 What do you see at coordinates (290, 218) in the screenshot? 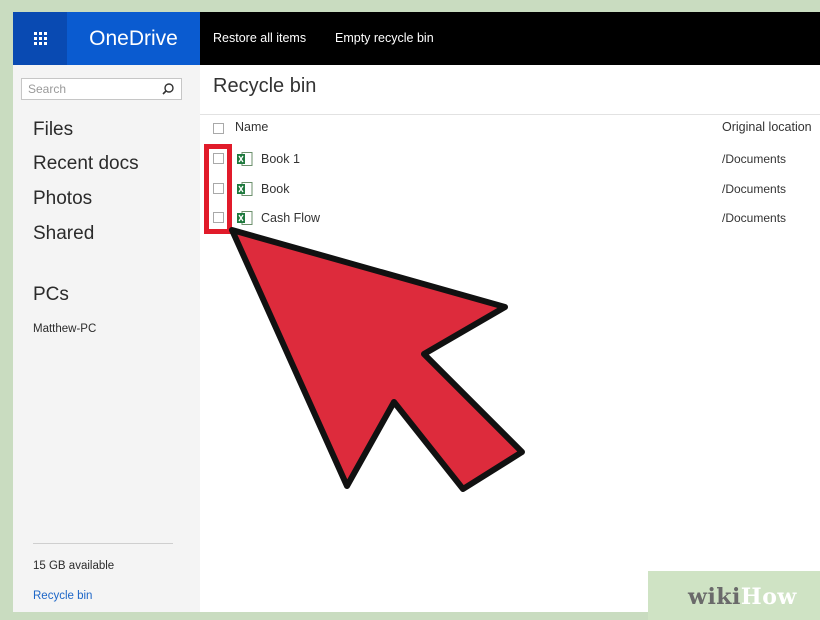
I see `file-name: Cash Flow` at bounding box center [290, 218].